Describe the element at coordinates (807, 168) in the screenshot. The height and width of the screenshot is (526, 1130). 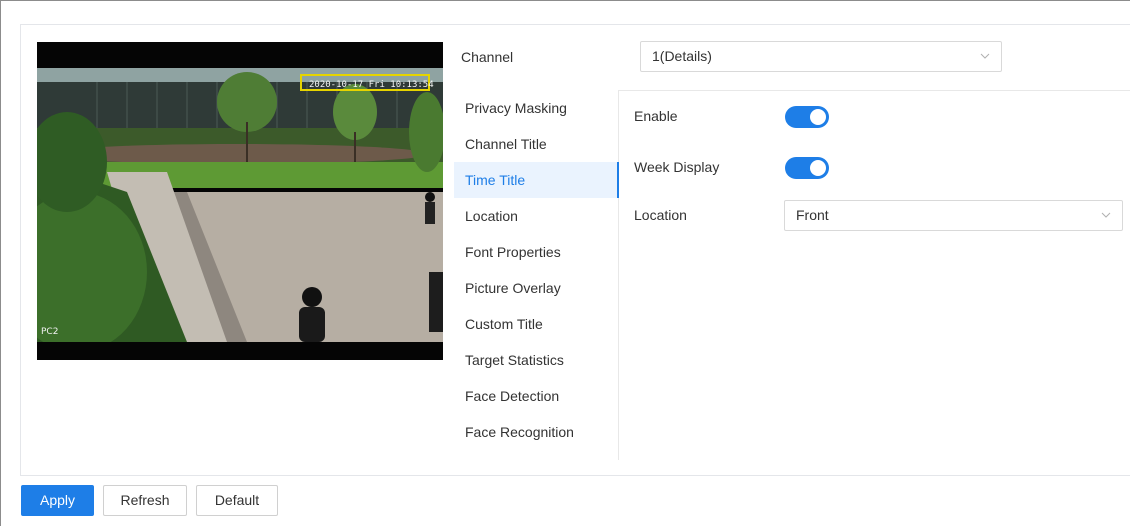
I see `week-display-toggle` at that location.